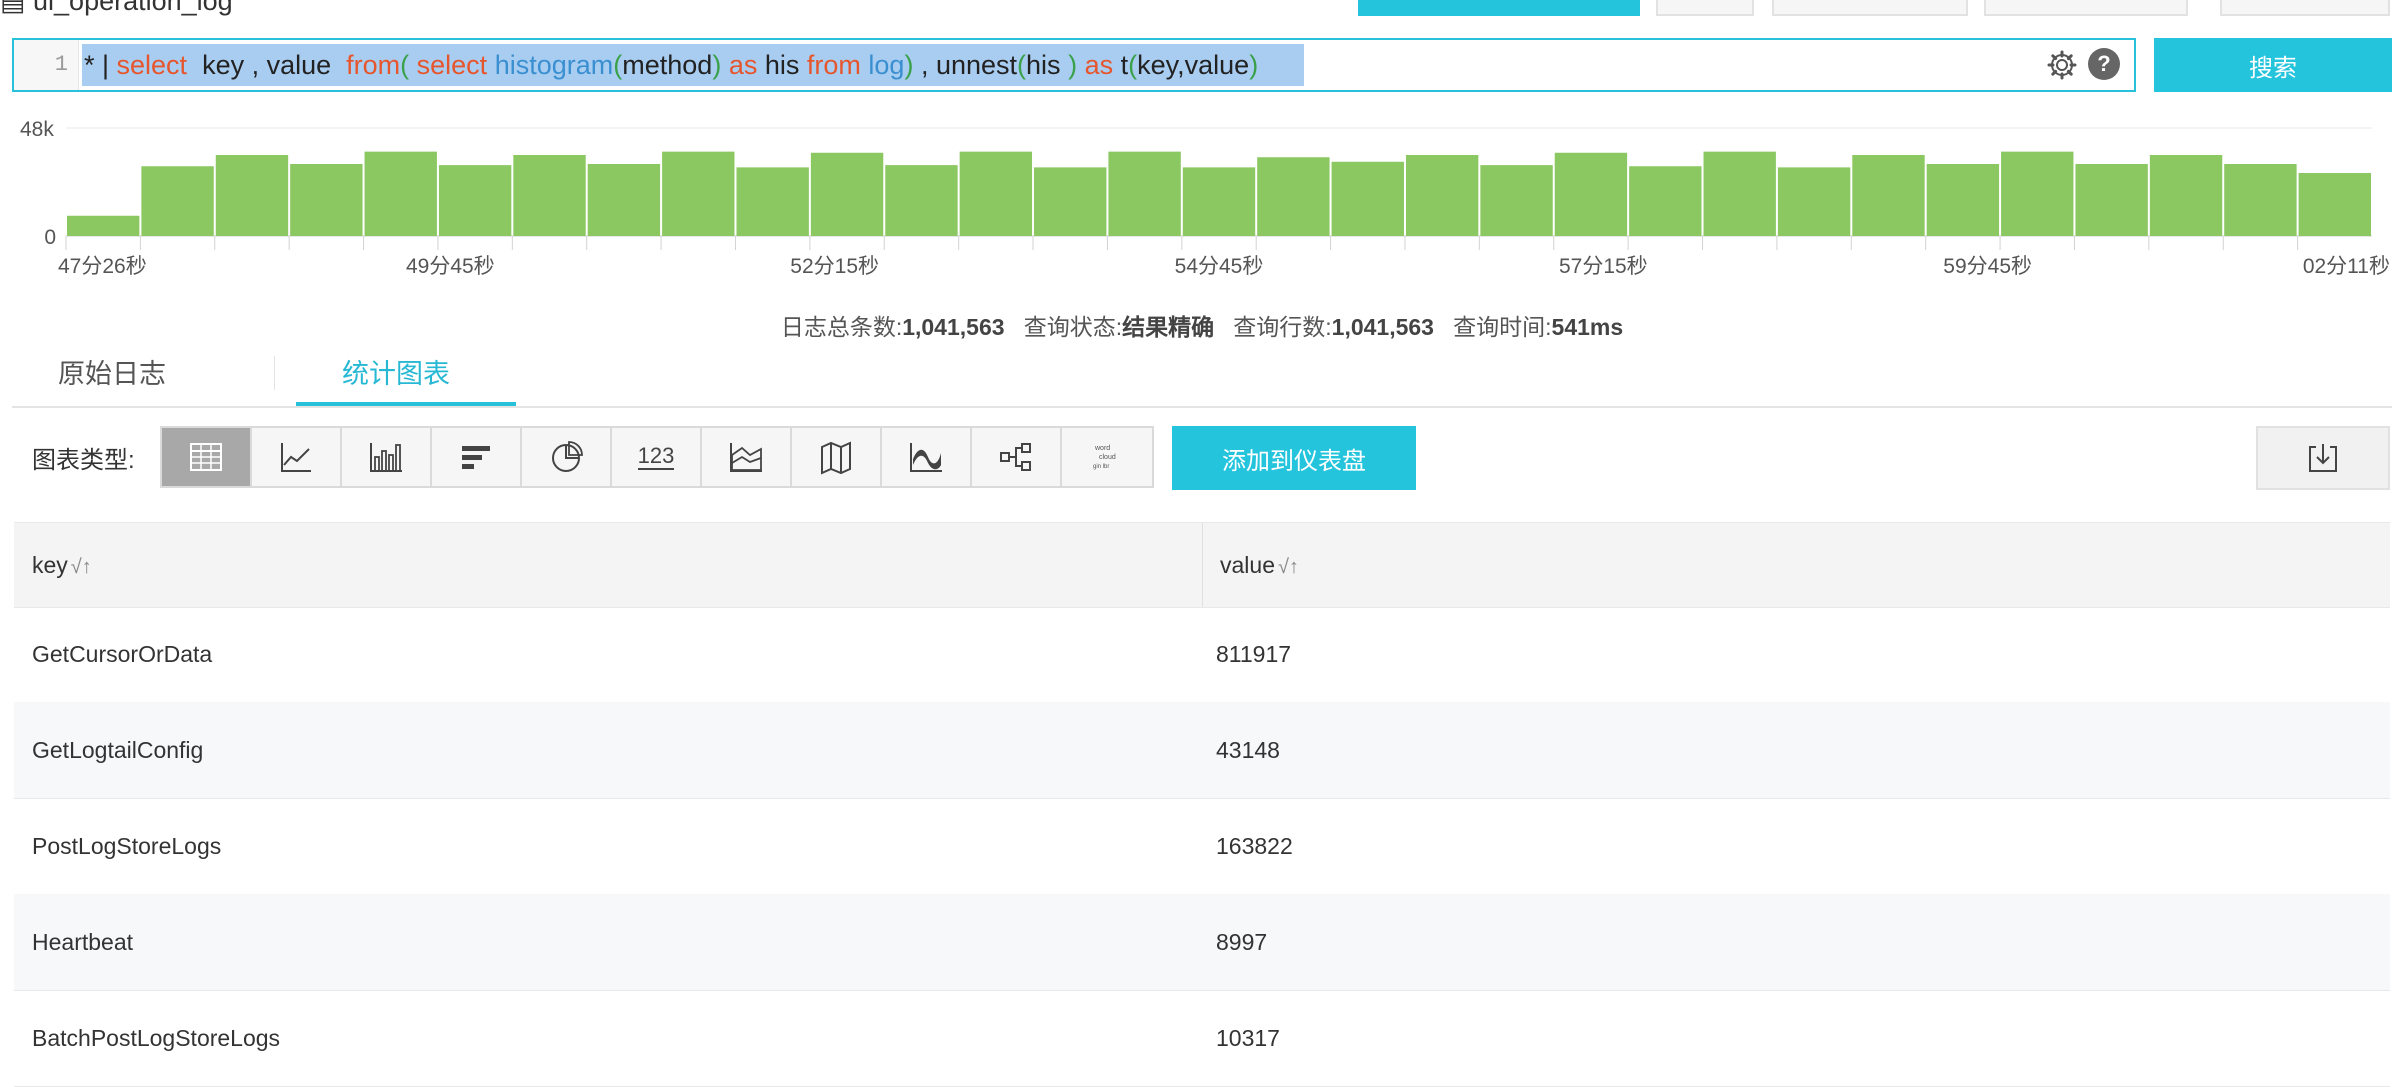 The width and height of the screenshot is (2404, 1087). I want to click on query-token: his, so click(782, 65).